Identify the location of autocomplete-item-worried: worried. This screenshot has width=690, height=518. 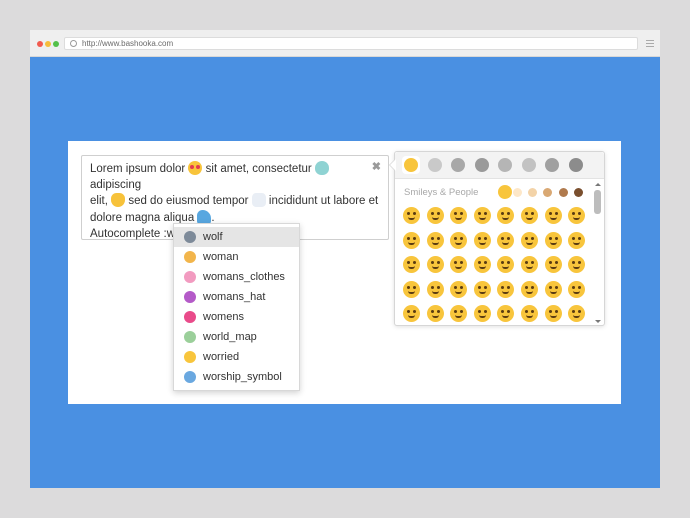
(236, 357).